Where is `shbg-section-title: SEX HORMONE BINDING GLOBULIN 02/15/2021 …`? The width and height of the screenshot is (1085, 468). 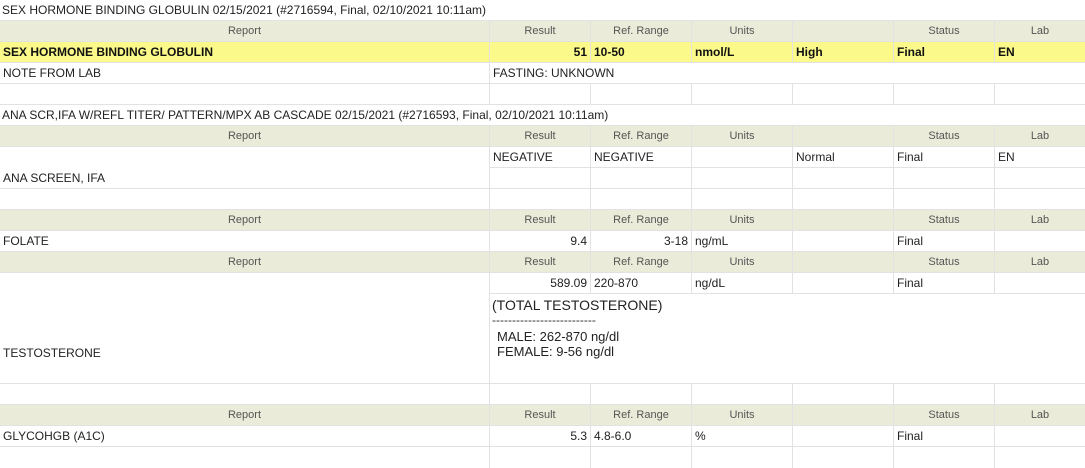 shbg-section-title: SEX HORMONE BINDING GLOBULIN 02/15/2021 … is located at coordinates (244, 10).